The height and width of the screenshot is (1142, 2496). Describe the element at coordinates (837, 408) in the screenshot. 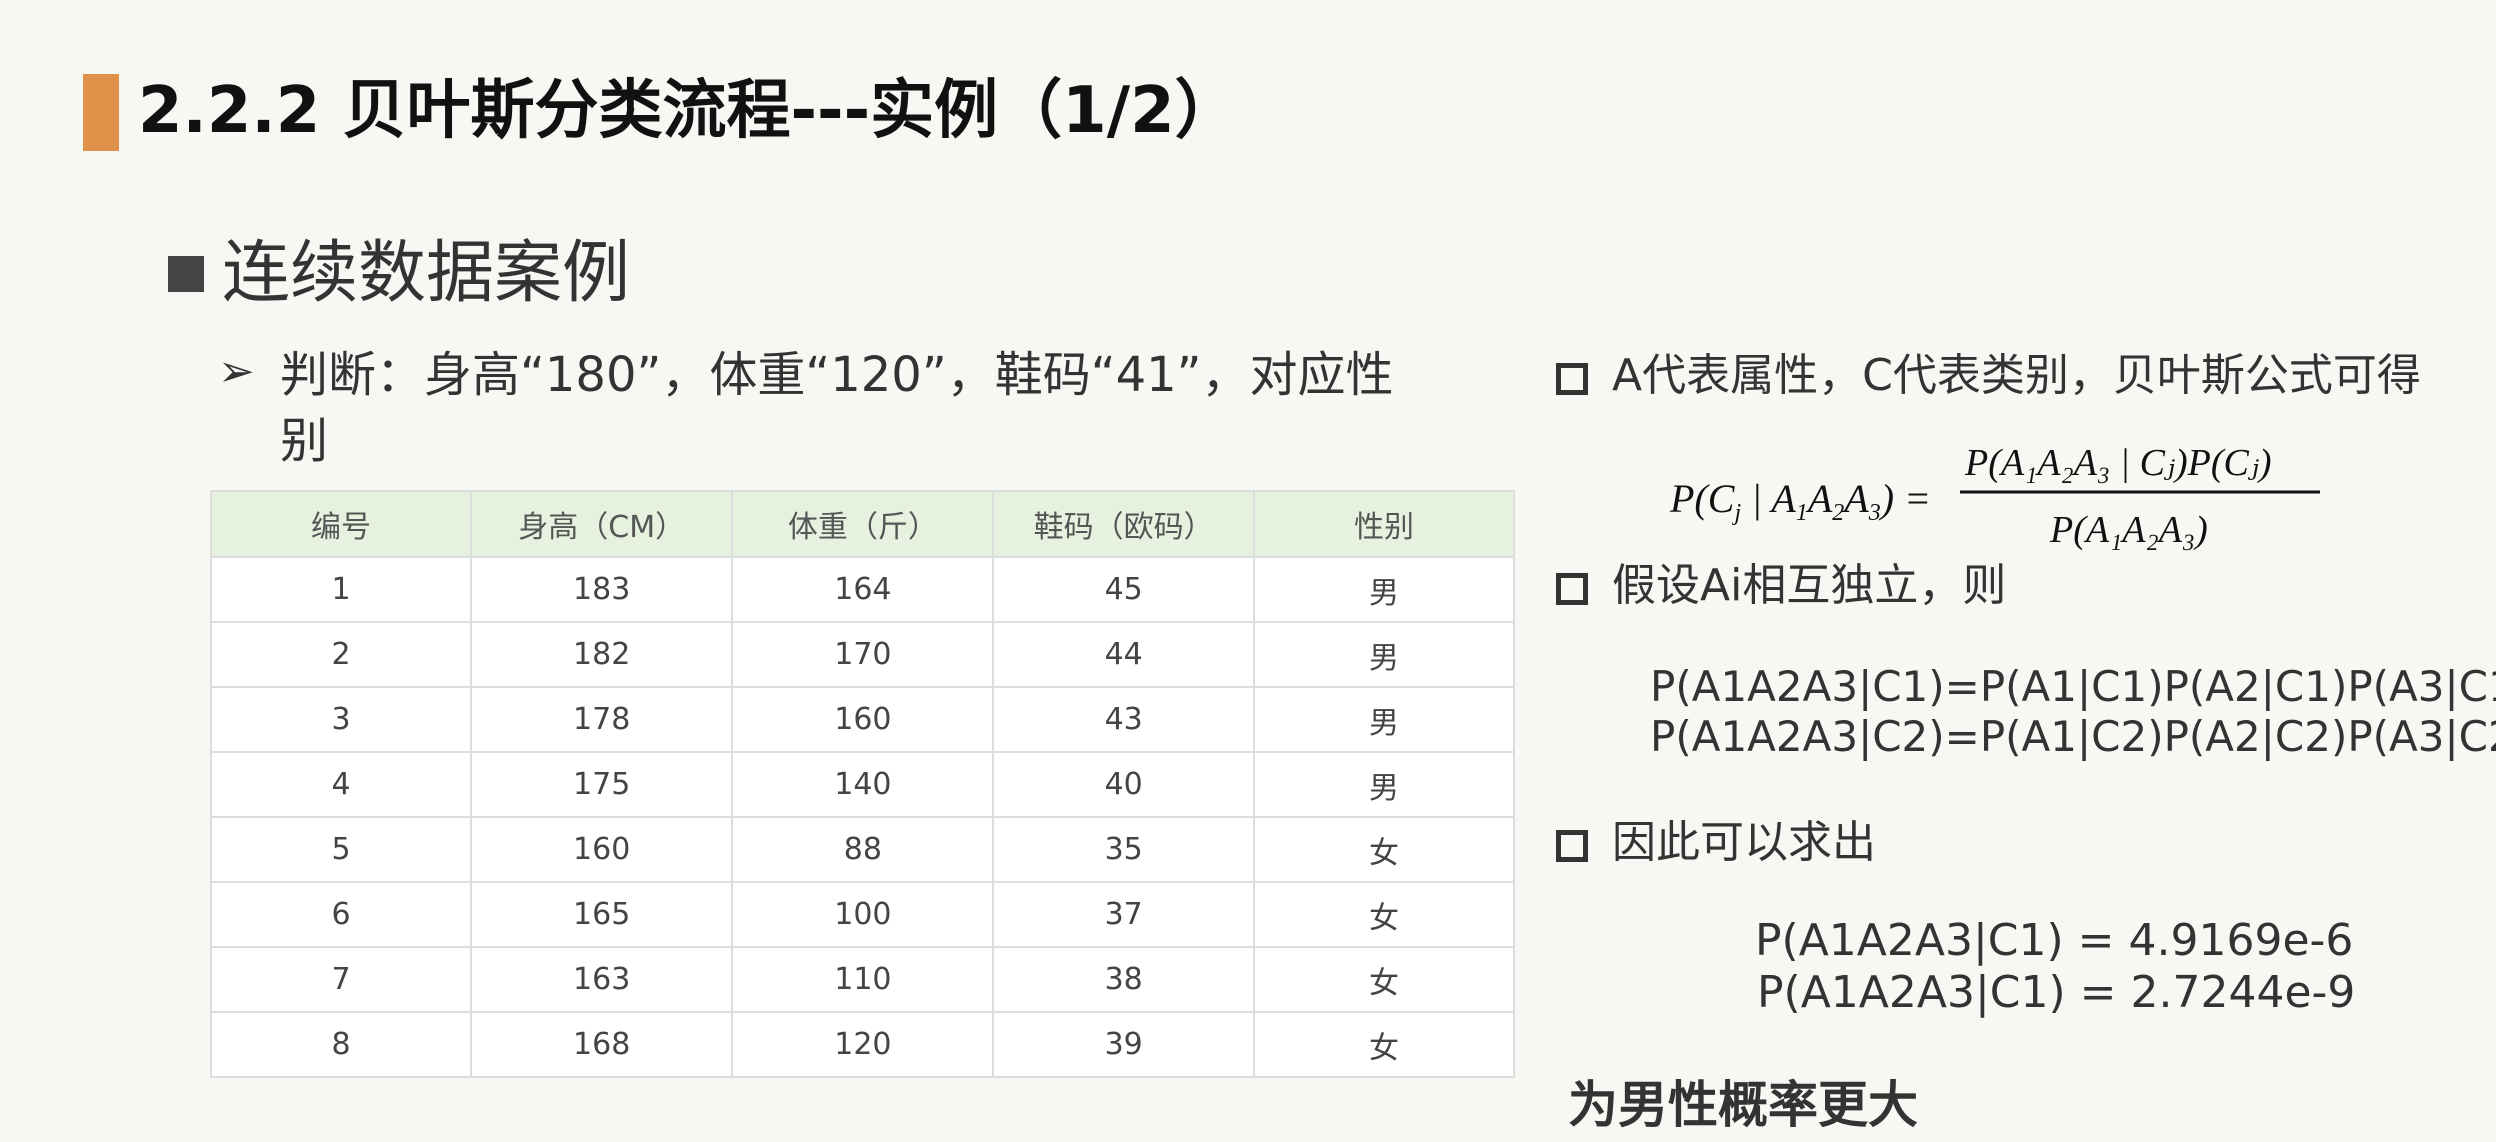

I see `question-text: 判断：身高“180”，体重“120”，鞋码“41”，对应性别` at that location.